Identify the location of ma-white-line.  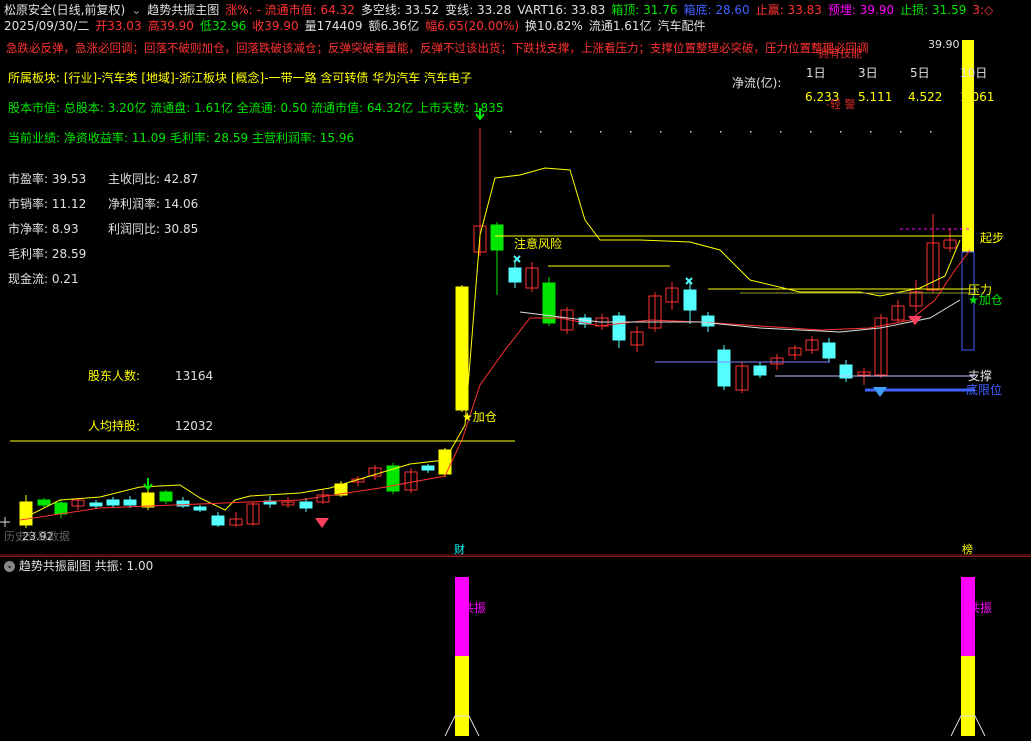
(740, 316).